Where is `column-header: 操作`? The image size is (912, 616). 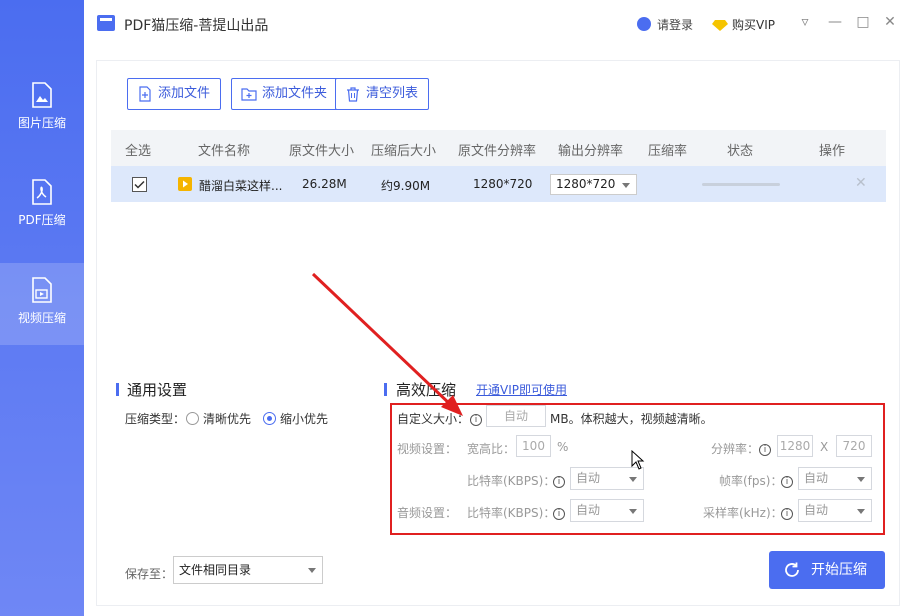
column-header: 操作 is located at coordinates (832, 151).